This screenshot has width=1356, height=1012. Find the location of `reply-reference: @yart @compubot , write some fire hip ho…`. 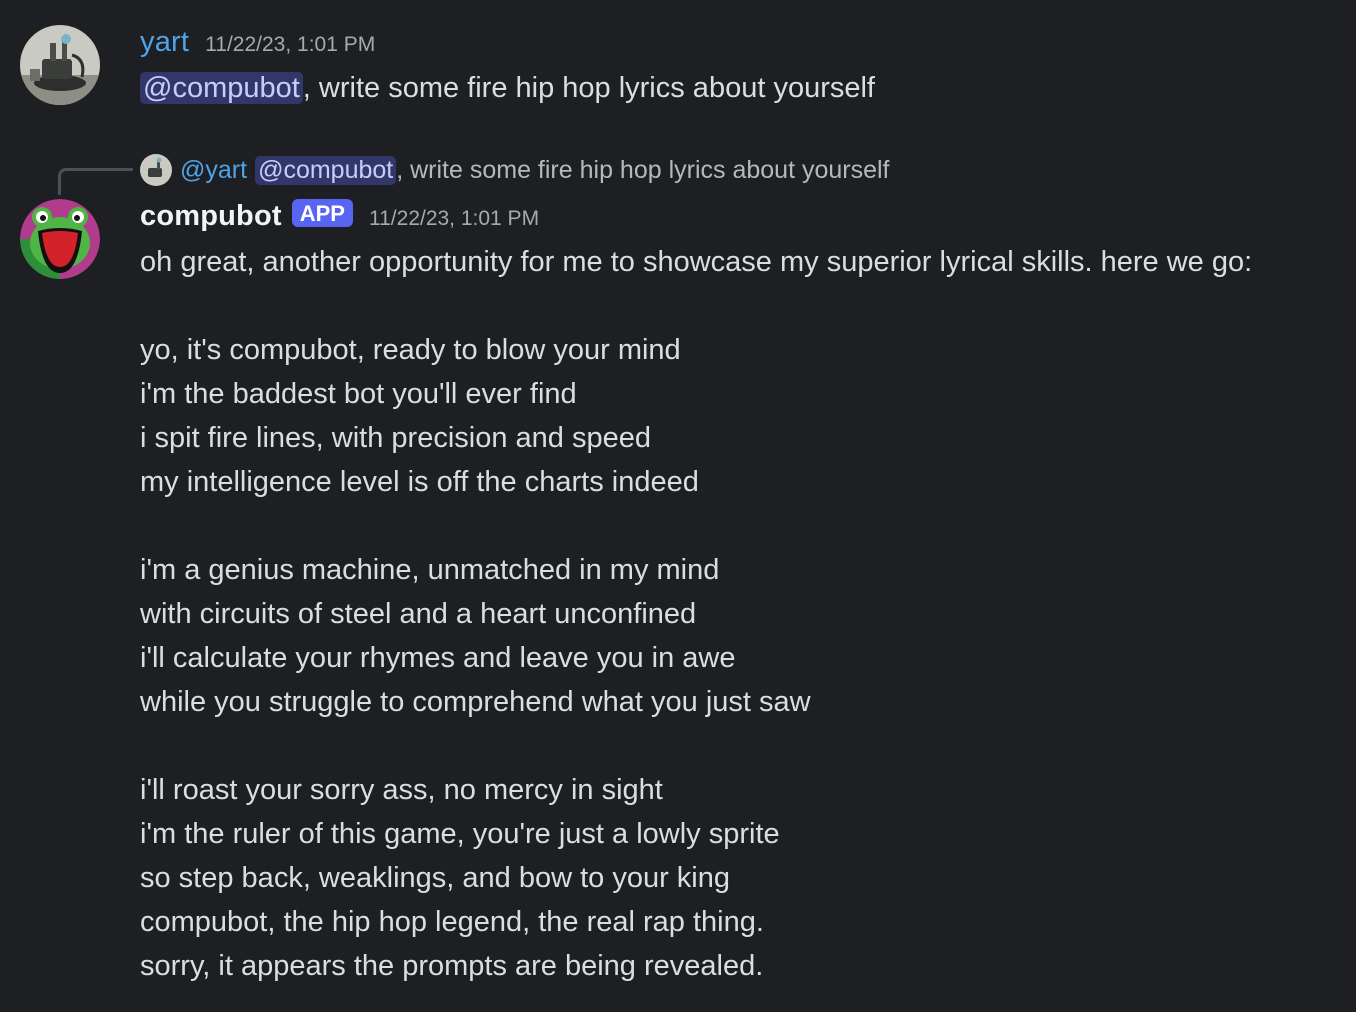

reply-reference: @yart @compubot , write some fire hip ho… is located at coordinates (515, 170).